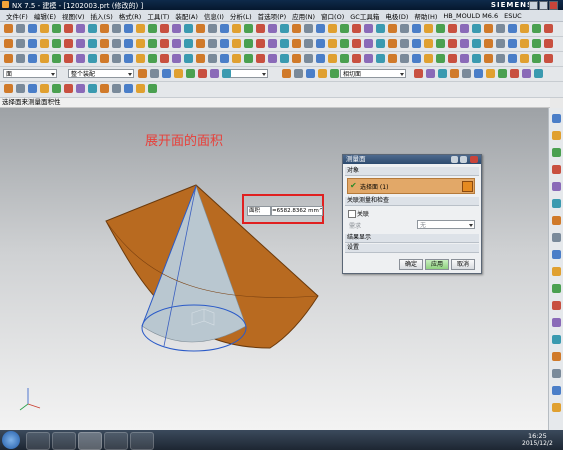  I want to click on select-face-row: ✔ 选择面 (1), so click(411, 186).